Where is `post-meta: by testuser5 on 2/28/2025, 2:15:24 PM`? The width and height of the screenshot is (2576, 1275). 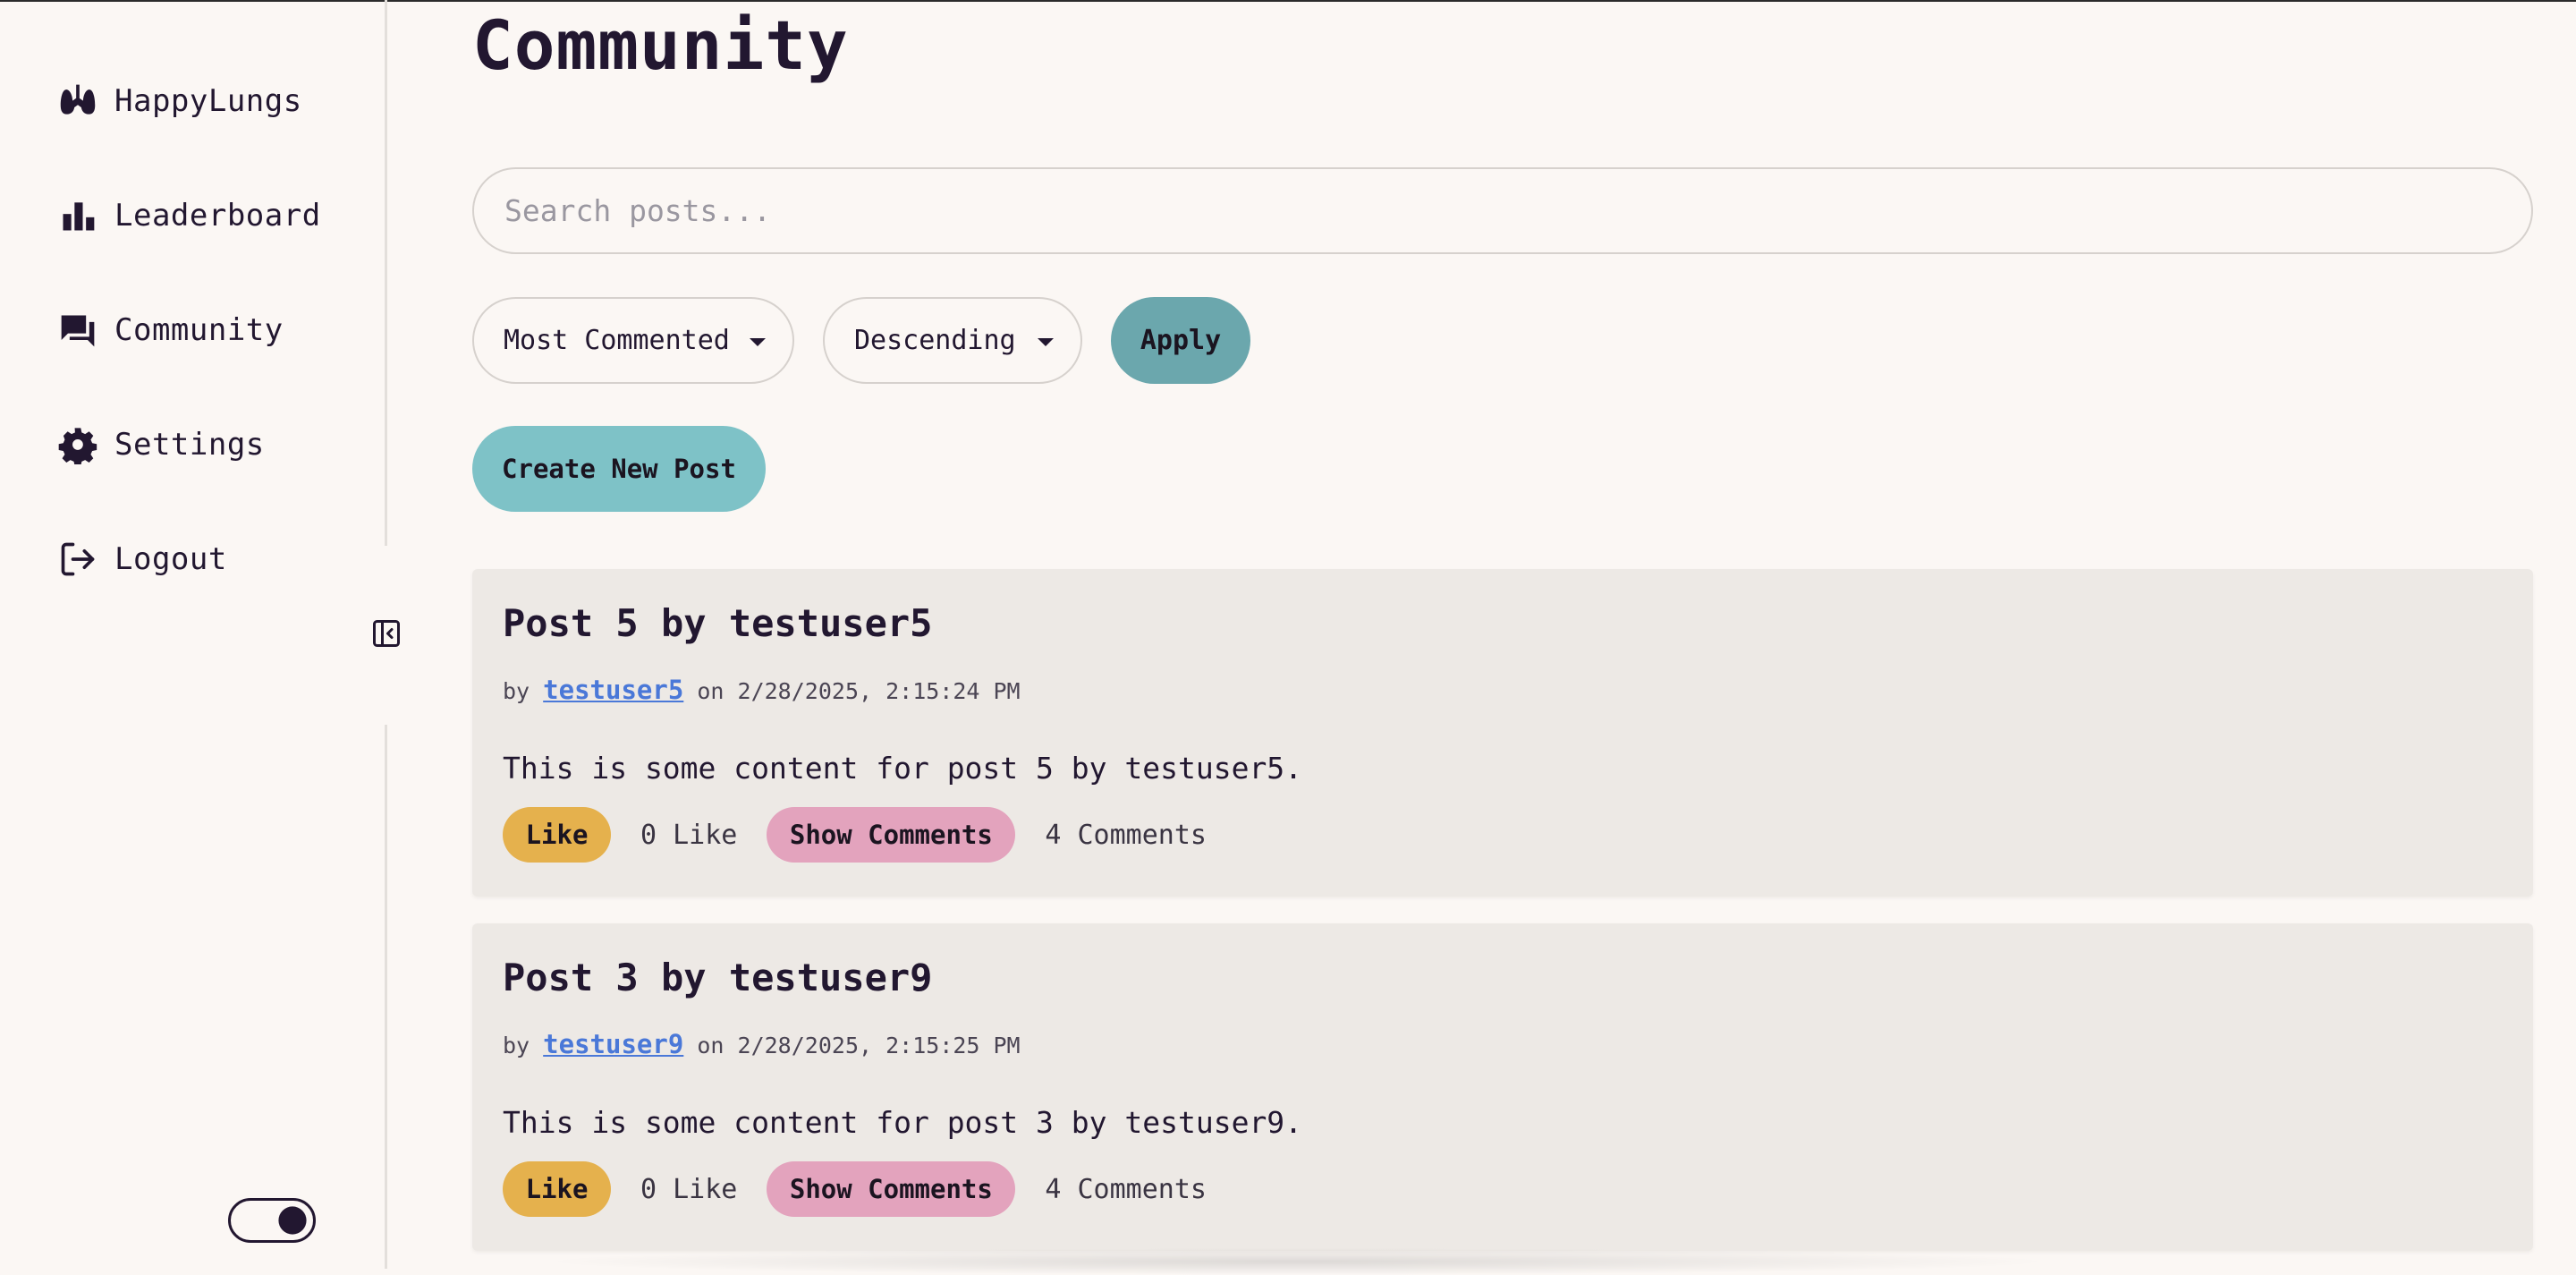 post-meta: by testuser5 on 2/28/2025, 2:15:24 PM is located at coordinates (762, 690).